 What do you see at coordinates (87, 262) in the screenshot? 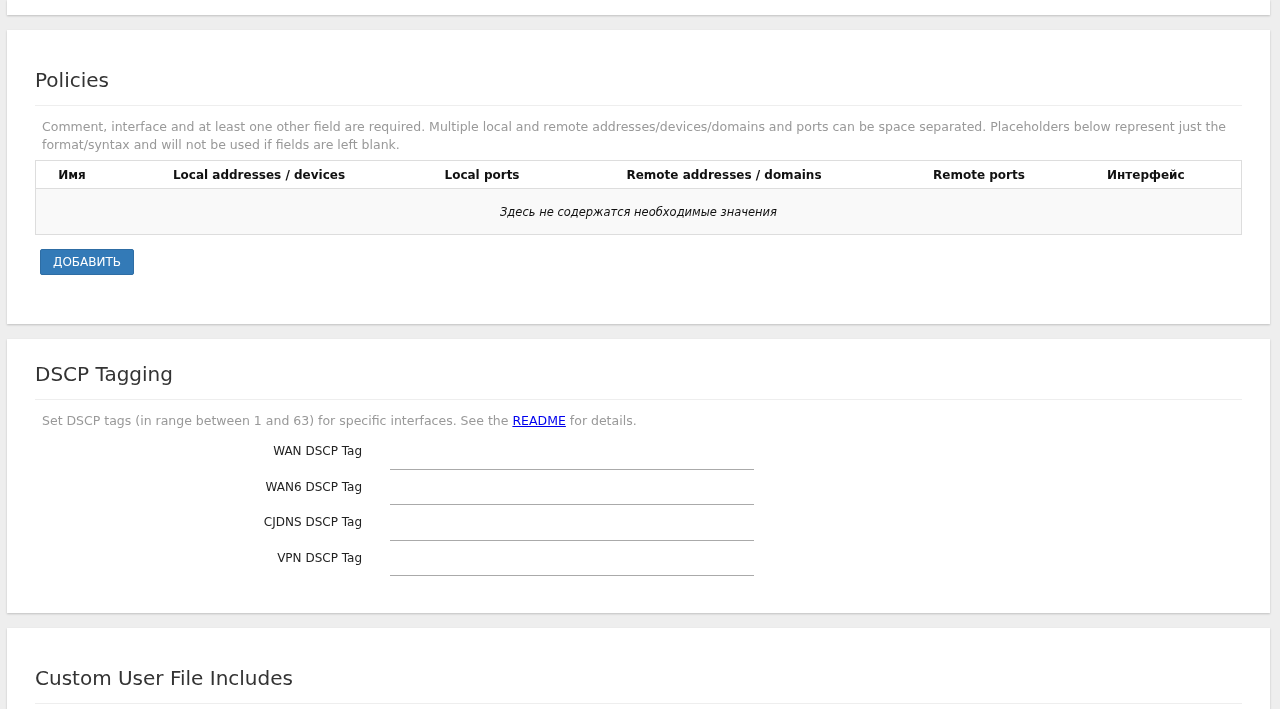
I see `add-button: ДОБАВИТЬ` at bounding box center [87, 262].